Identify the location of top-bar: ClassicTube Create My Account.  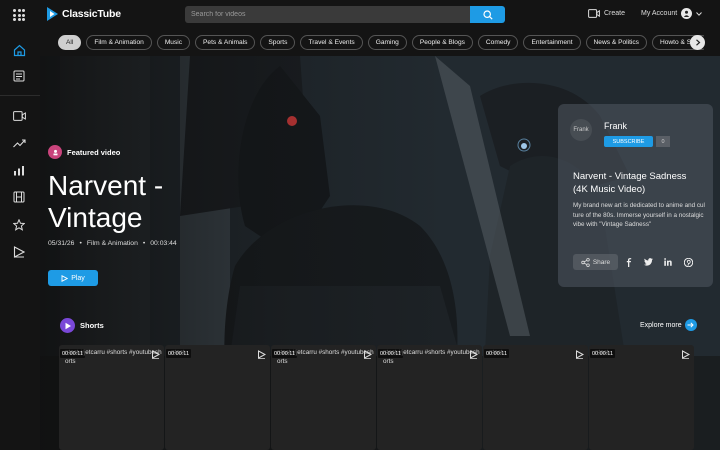
(360, 15).